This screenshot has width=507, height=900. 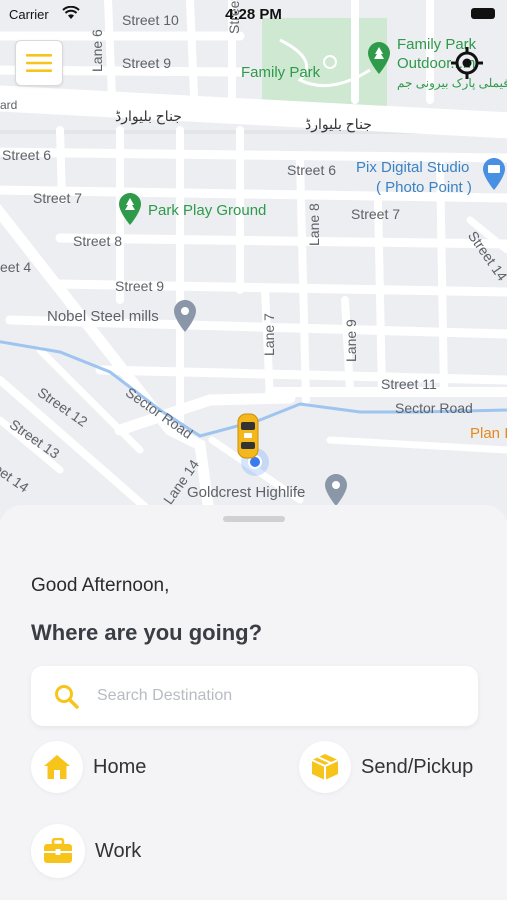 I want to click on search-destination-box, so click(x=254, y=696).